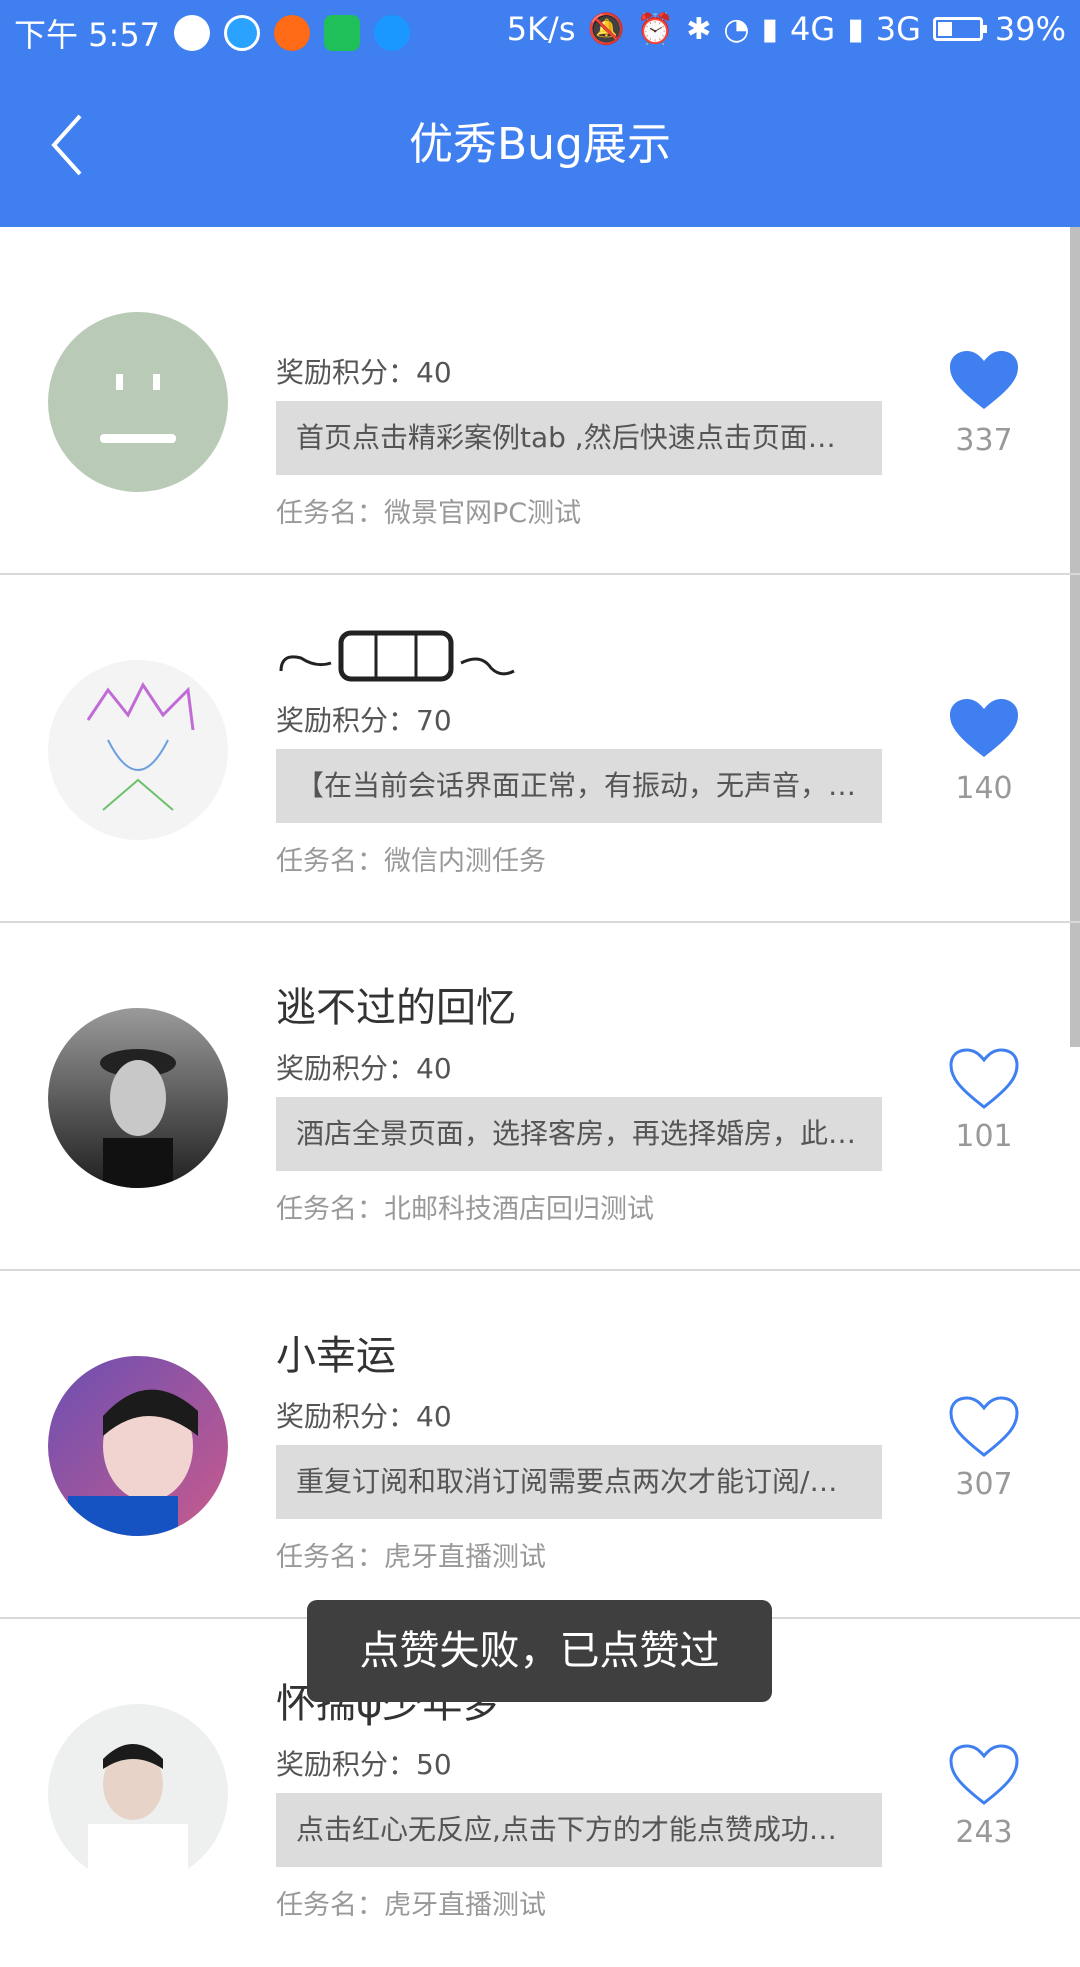 This screenshot has width=1080, height=1967. What do you see at coordinates (342, 33) in the screenshot?
I see `wps-icon` at bounding box center [342, 33].